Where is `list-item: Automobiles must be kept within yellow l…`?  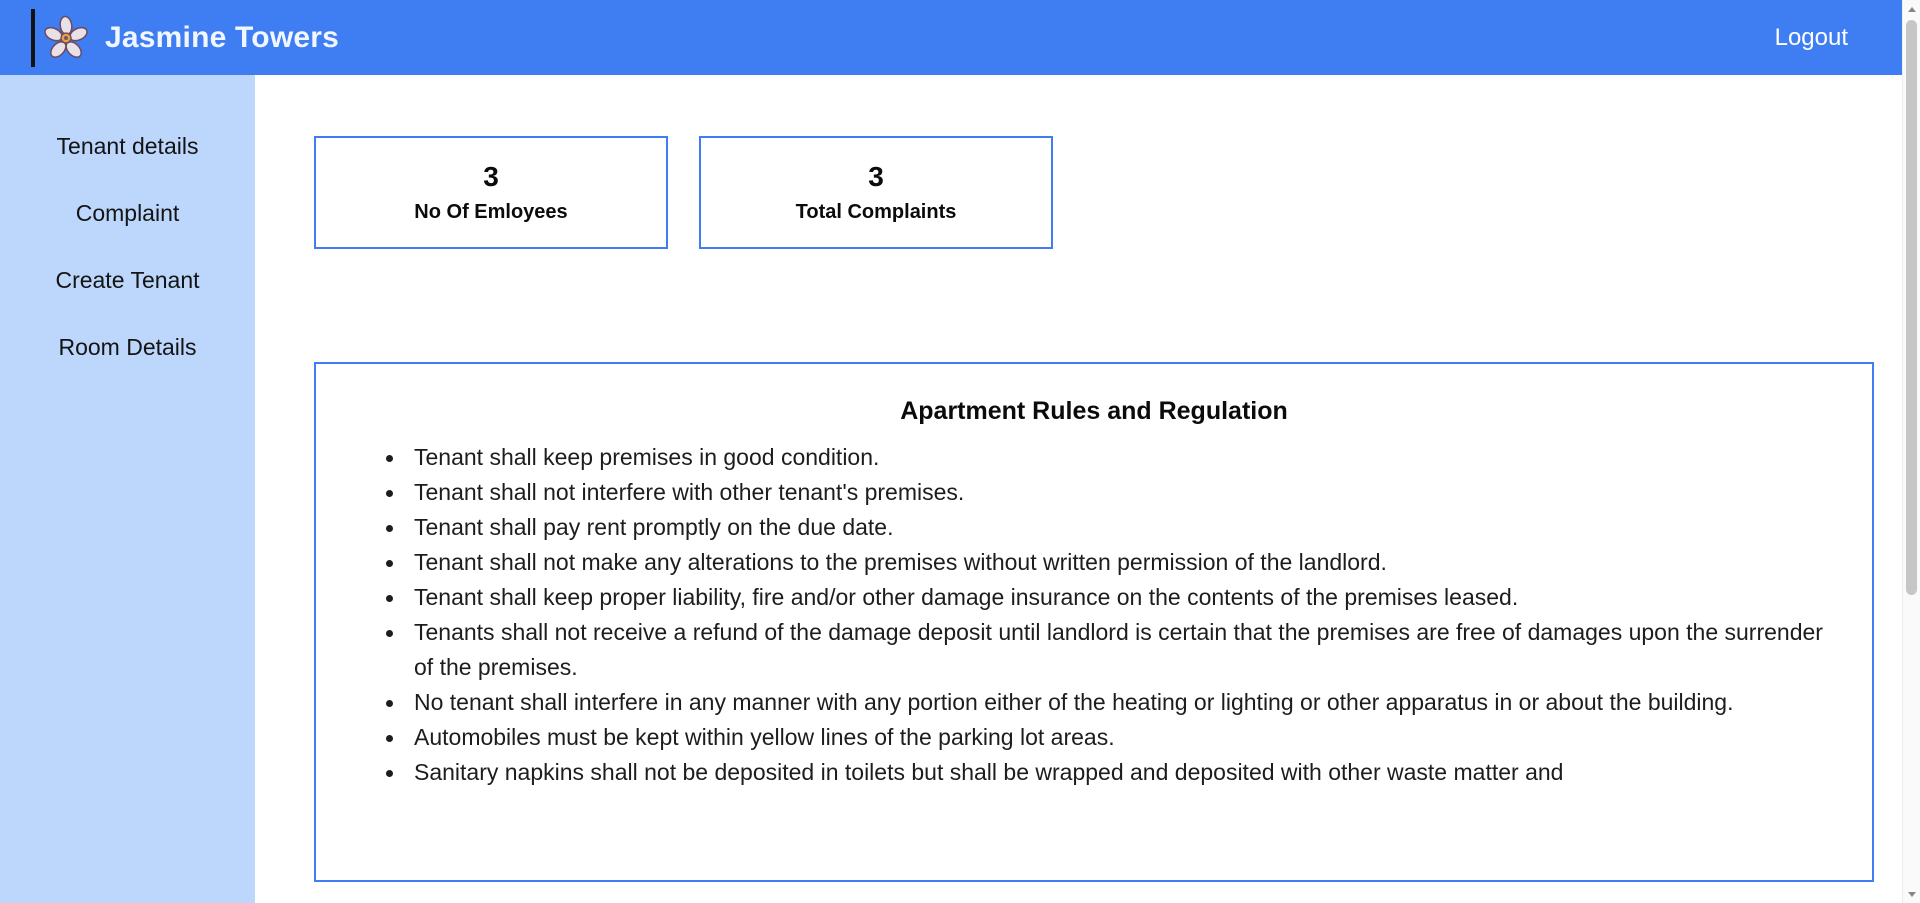
list-item: Automobiles must be kept within yellow l… is located at coordinates (1114, 737).